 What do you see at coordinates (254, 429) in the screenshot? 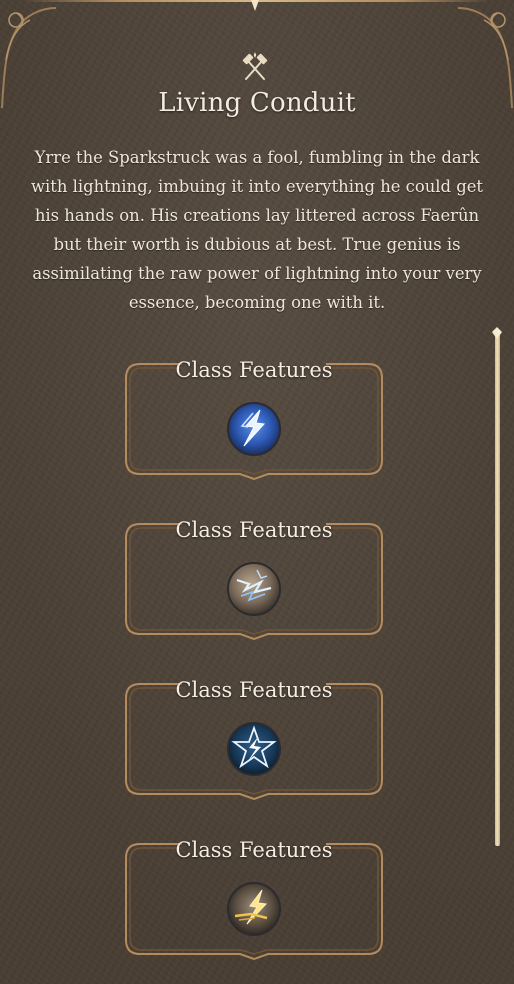
I see `lightning-bolt-icon` at bounding box center [254, 429].